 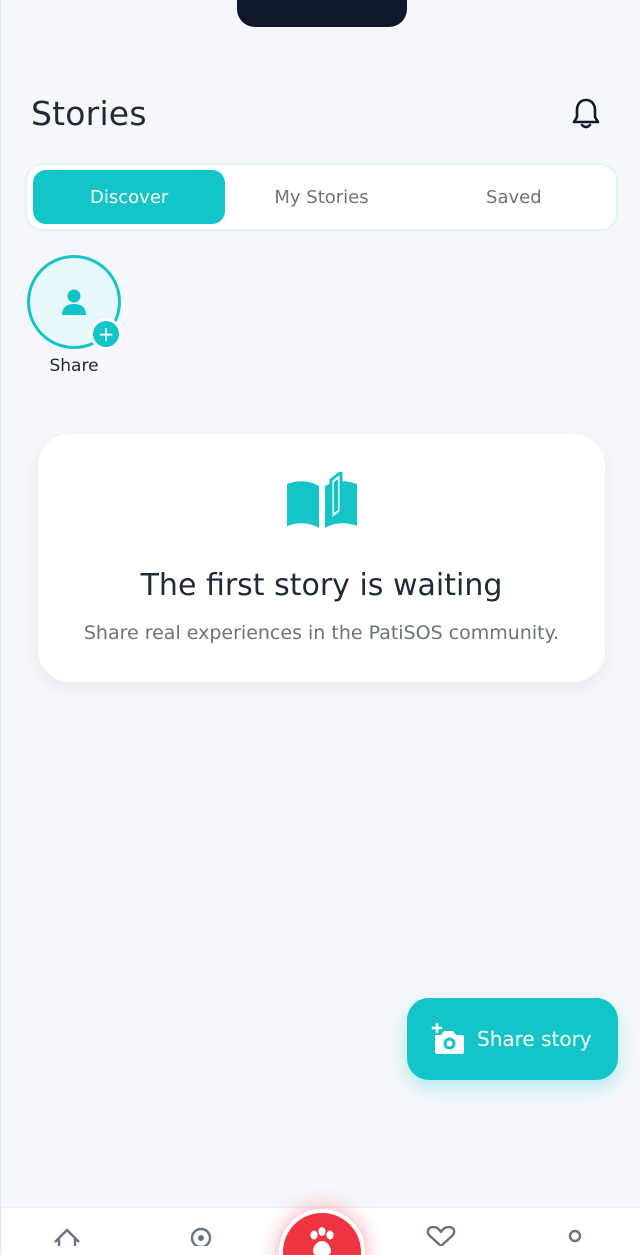 I want to click on profile-icon, so click(x=575, y=1236).